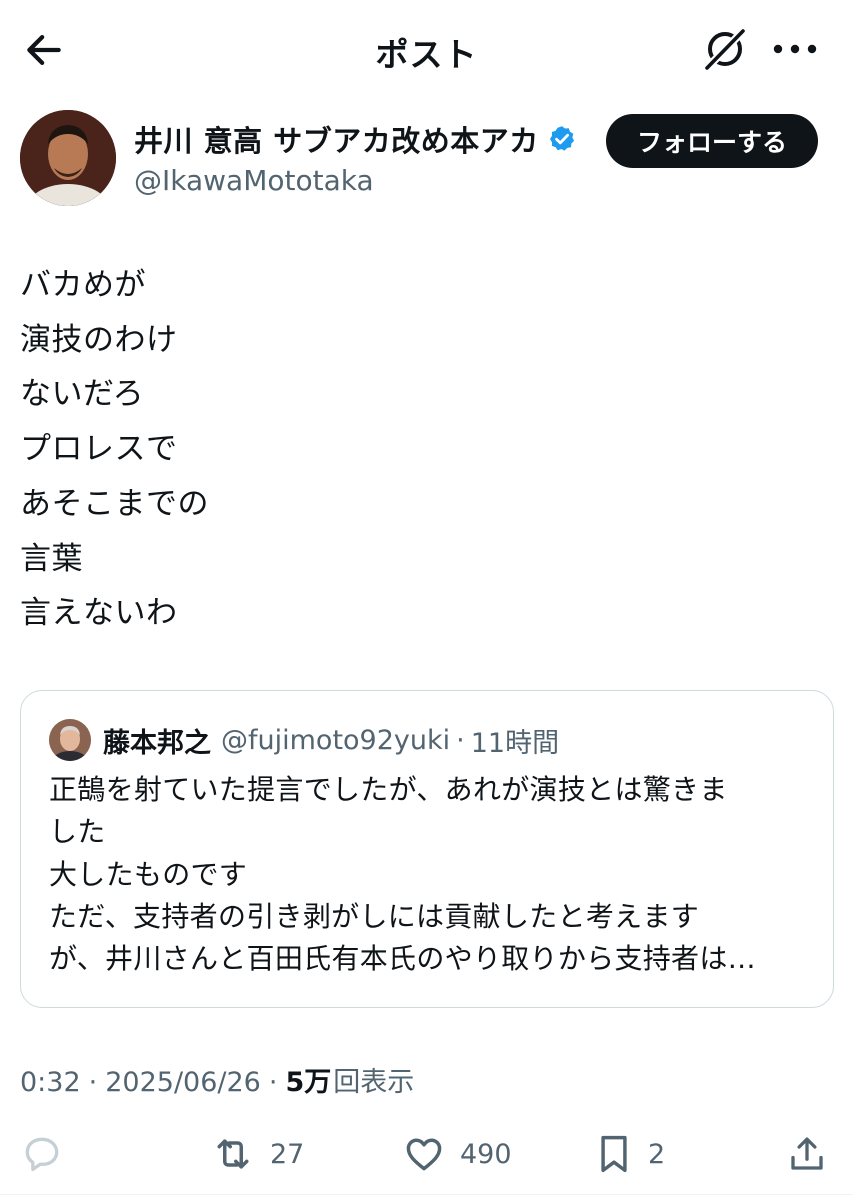 The image size is (853, 1200). I want to click on heart-icon, so click(424, 1154).